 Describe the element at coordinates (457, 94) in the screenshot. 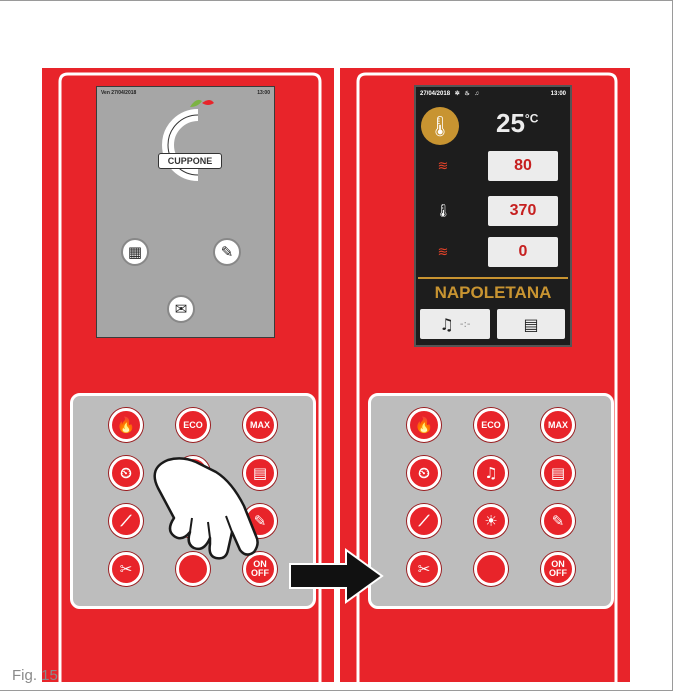

I see `fan-icon: ✲` at that location.